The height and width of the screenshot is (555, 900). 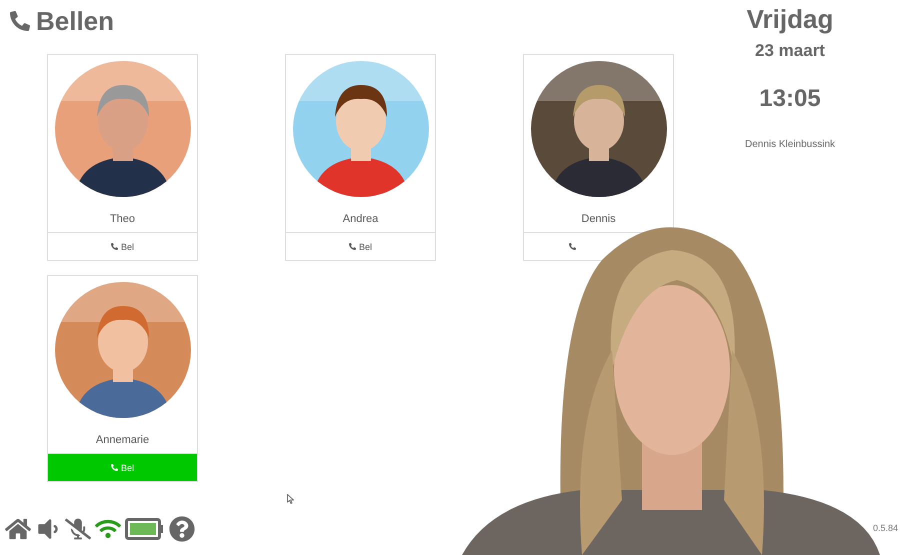 What do you see at coordinates (78, 529) in the screenshot?
I see `microphone-icon` at bounding box center [78, 529].